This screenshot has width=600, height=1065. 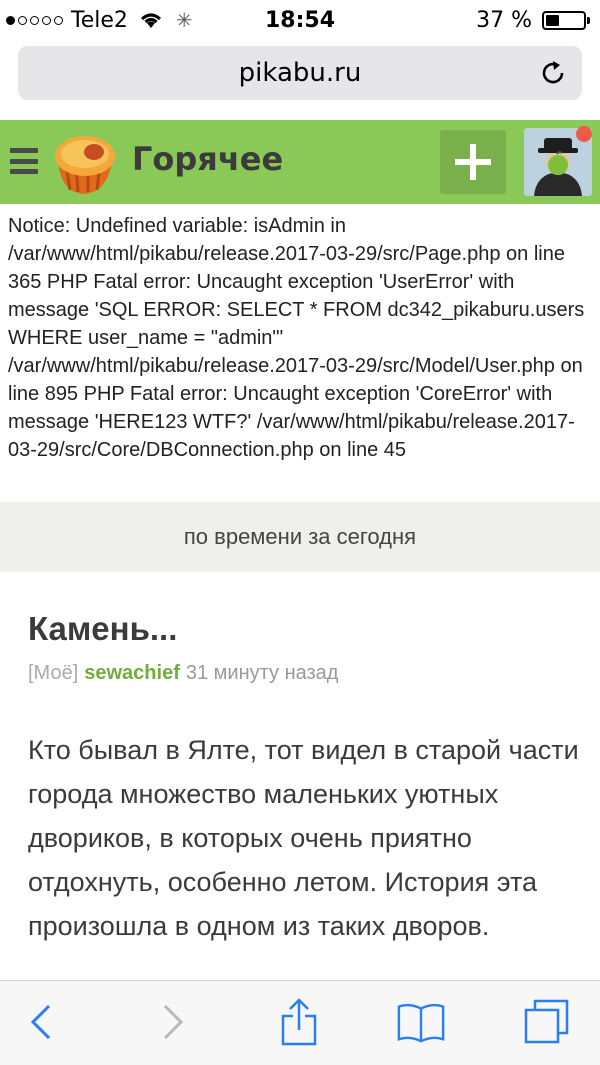 What do you see at coordinates (300, 162) in the screenshot?
I see `site-header: Горячее` at bounding box center [300, 162].